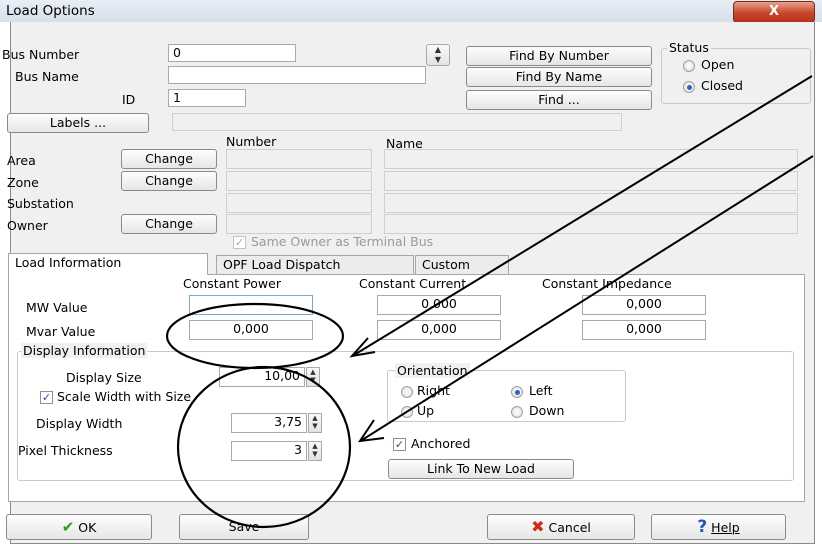  What do you see at coordinates (57, 307) in the screenshot?
I see `mw-value-label: MW Value` at bounding box center [57, 307].